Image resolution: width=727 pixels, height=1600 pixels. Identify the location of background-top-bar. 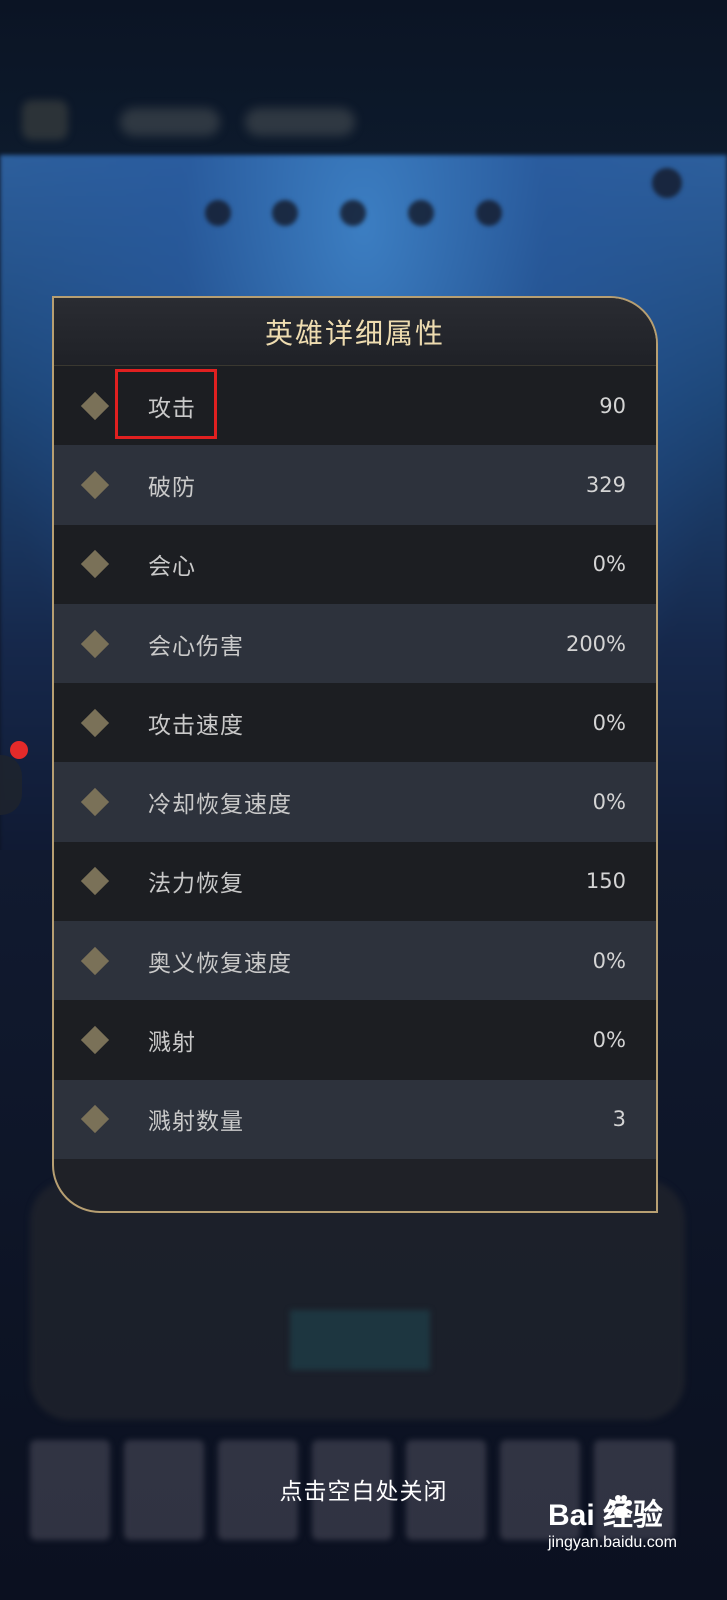
(363, 80).